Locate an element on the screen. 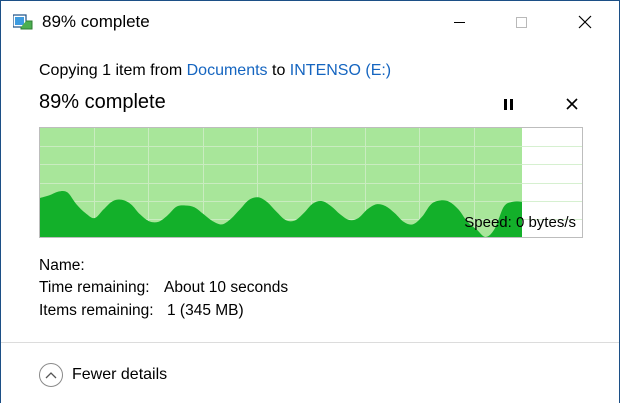 The image size is (620, 403). name-label: Name: is located at coordinates (62, 265).